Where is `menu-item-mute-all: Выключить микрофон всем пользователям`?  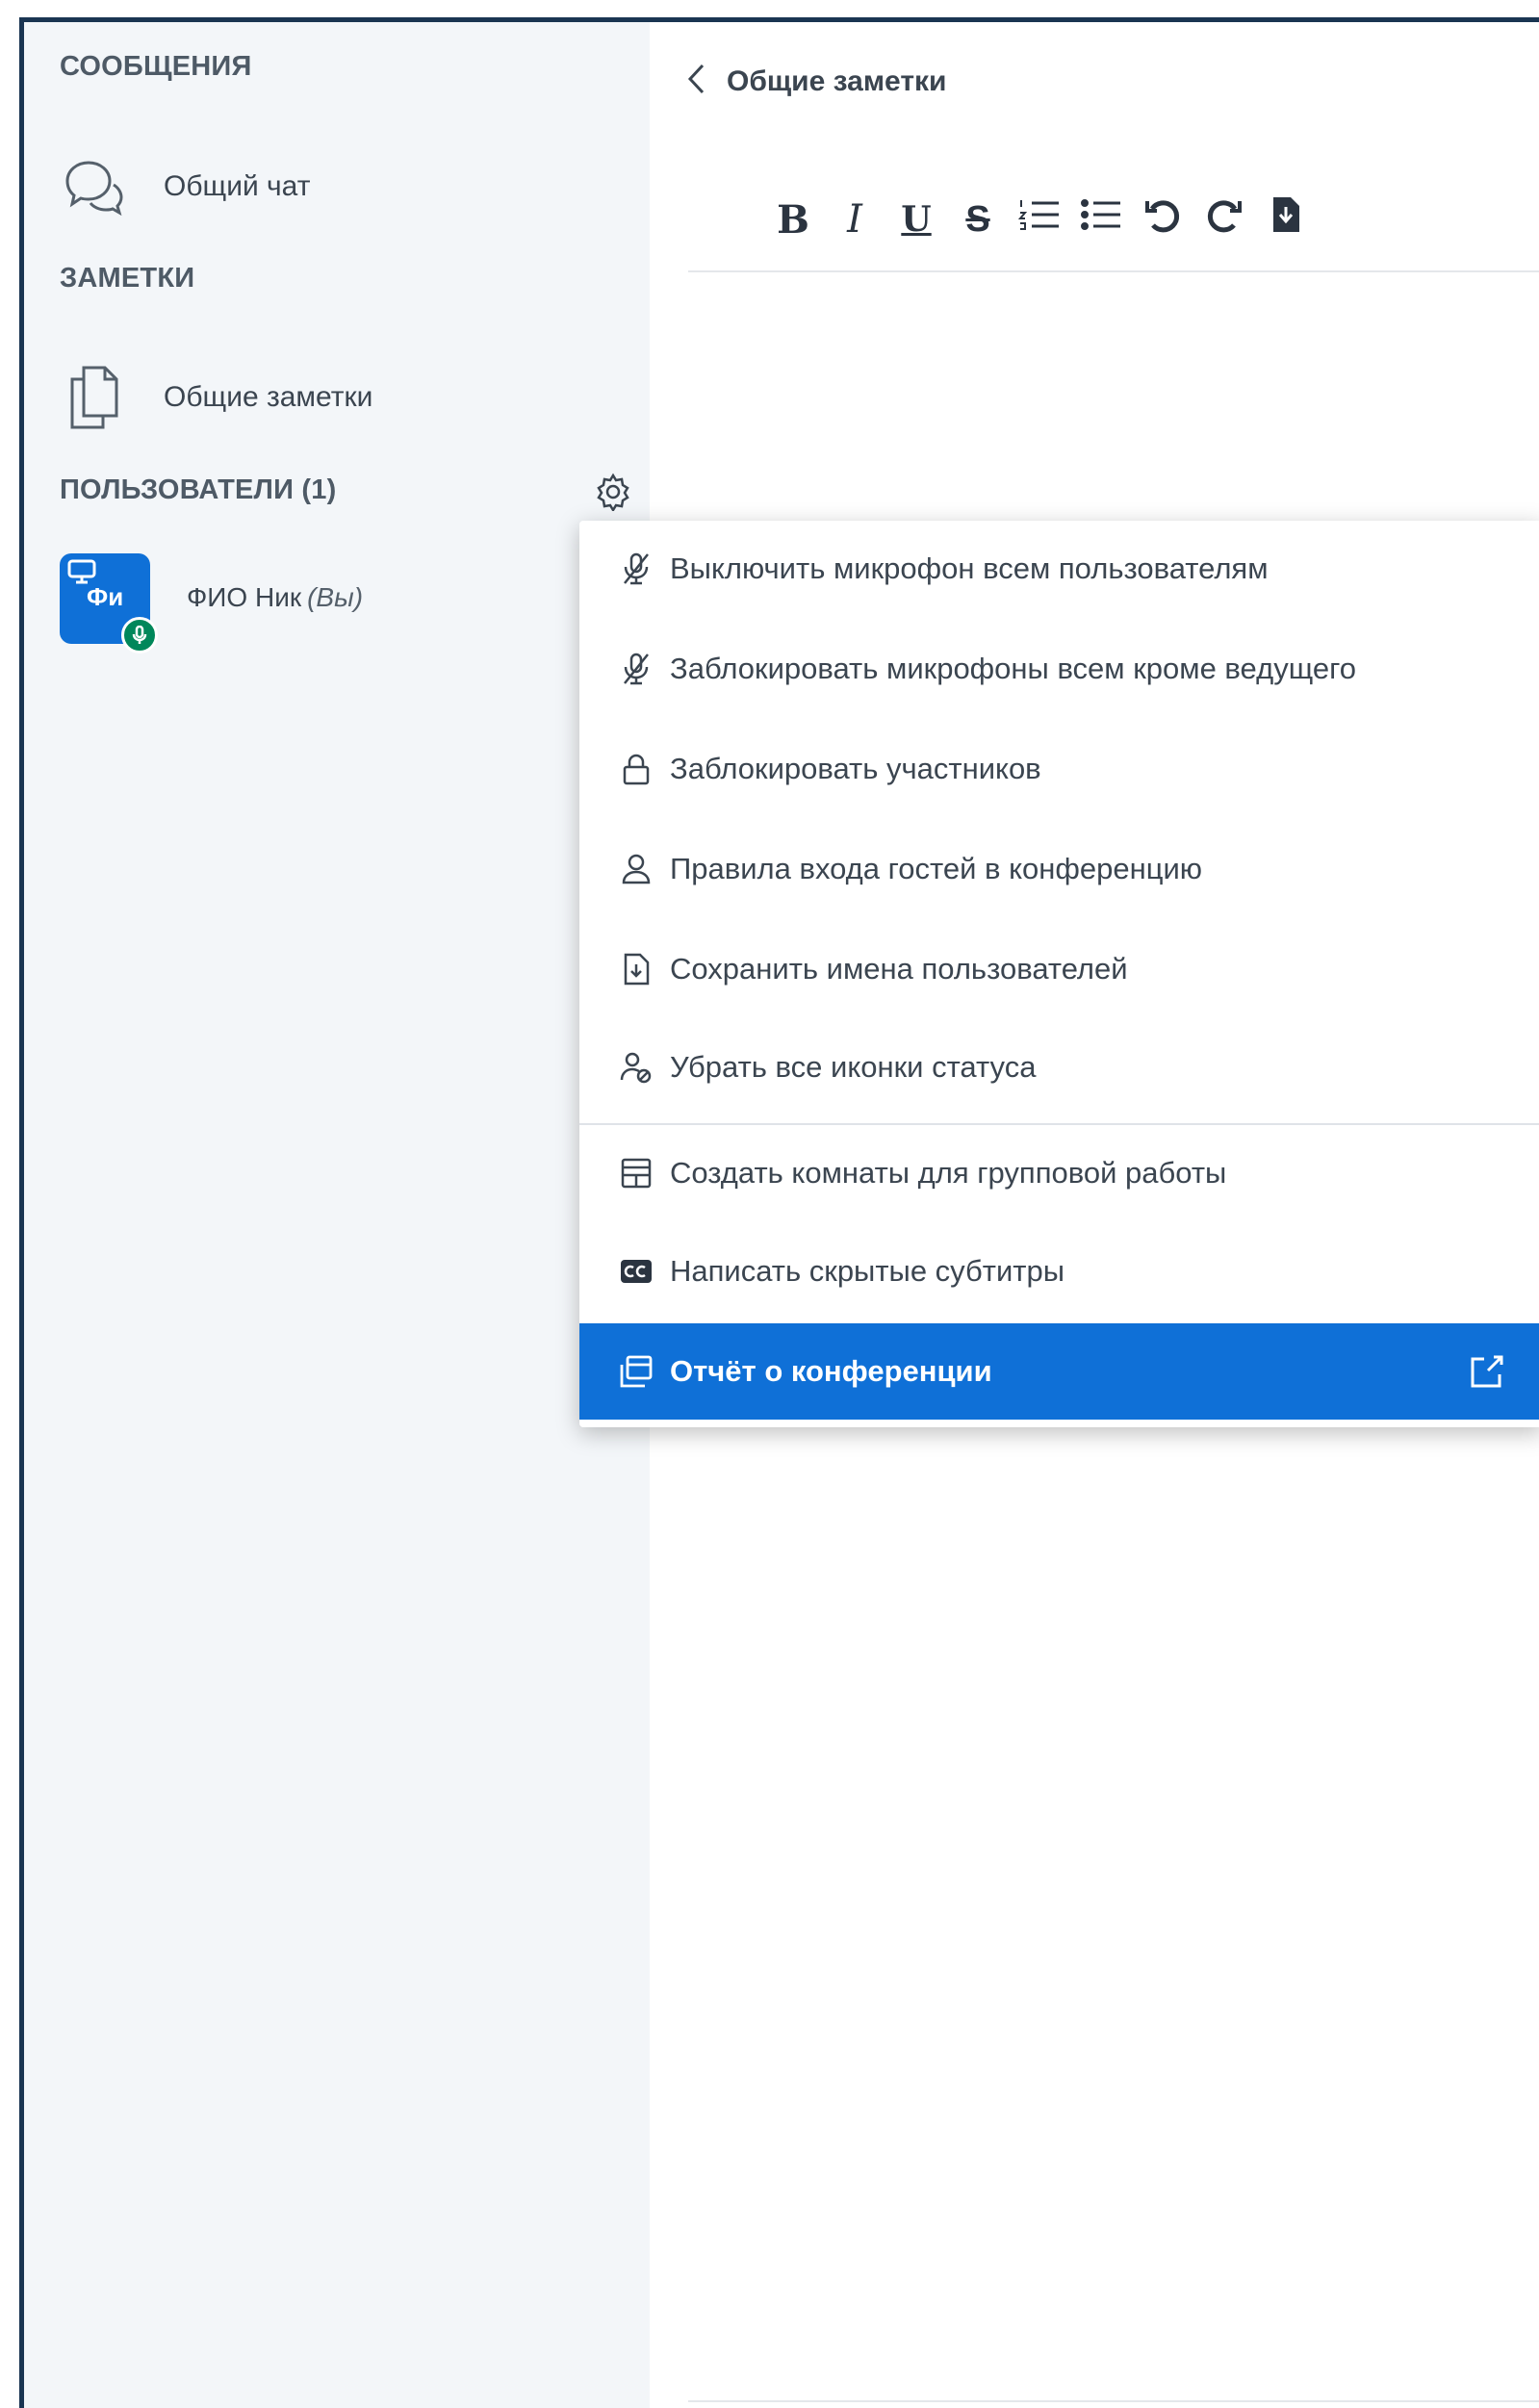
menu-item-mute-all: Выключить микрофон всем пользователям is located at coordinates (1059, 569).